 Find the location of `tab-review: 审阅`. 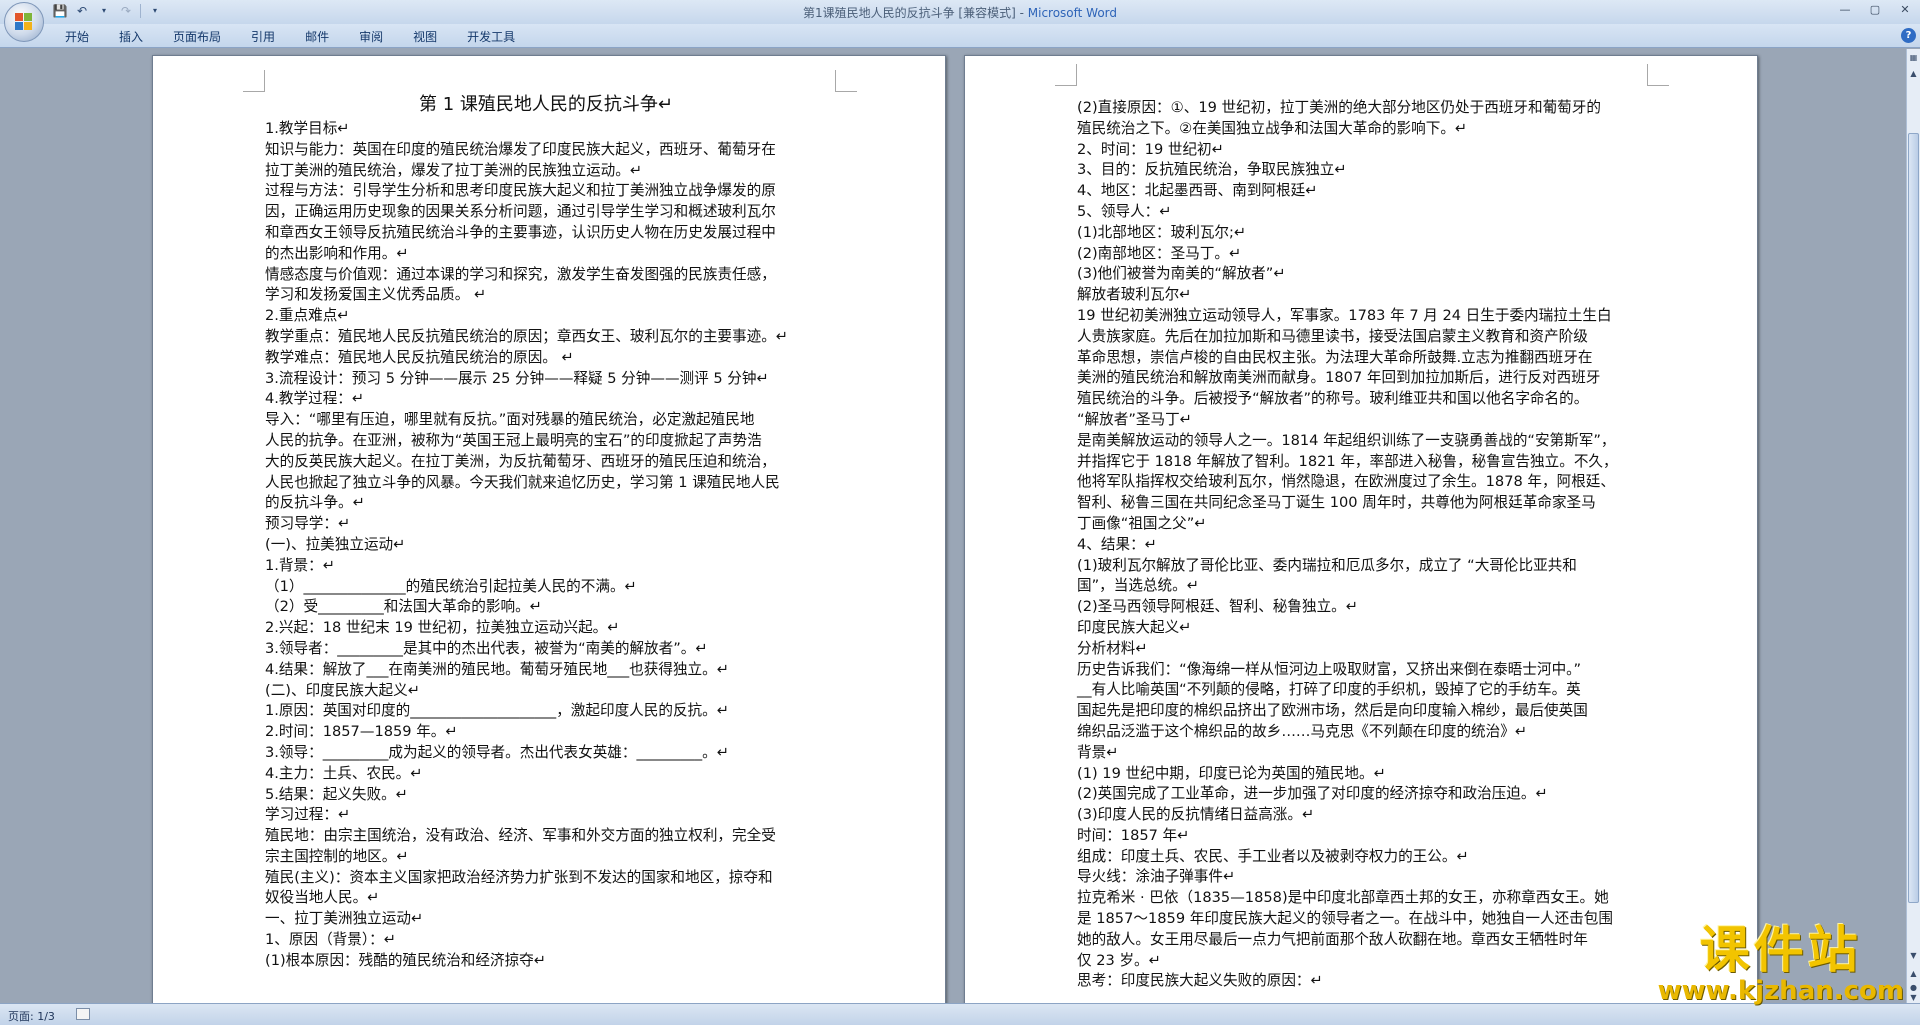

tab-review: 审阅 is located at coordinates (371, 37).